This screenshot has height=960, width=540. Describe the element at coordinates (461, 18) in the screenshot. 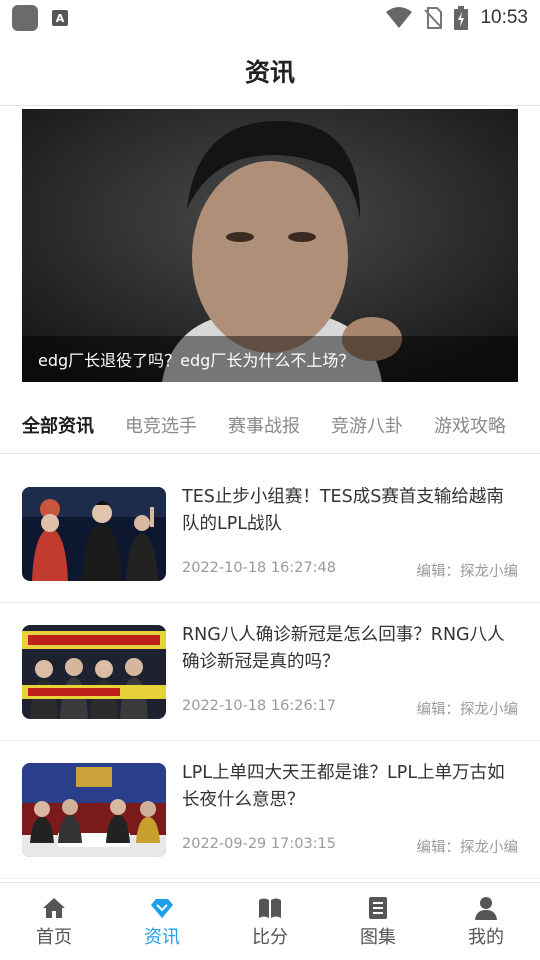

I see `battery-charging-icon` at that location.